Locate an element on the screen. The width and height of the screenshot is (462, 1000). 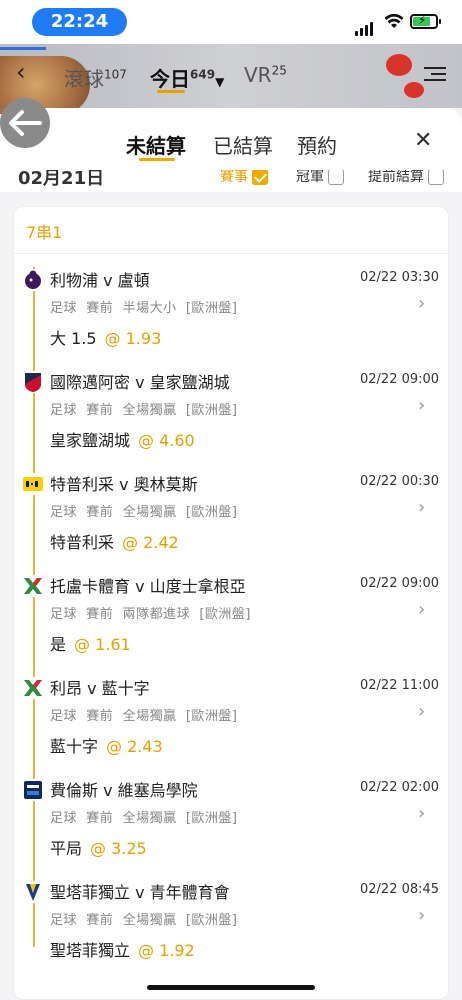
match-datetime: 02/22 02:00 is located at coordinates (400, 787).